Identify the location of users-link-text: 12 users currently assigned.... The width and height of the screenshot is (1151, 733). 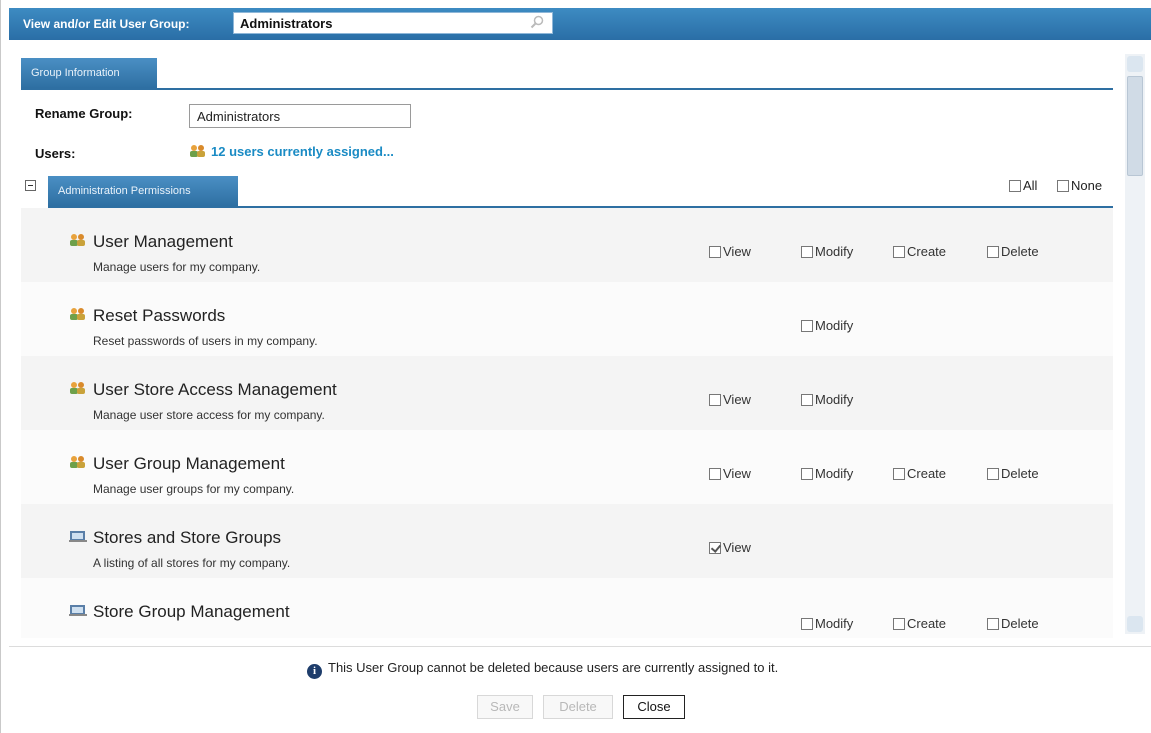
(302, 151).